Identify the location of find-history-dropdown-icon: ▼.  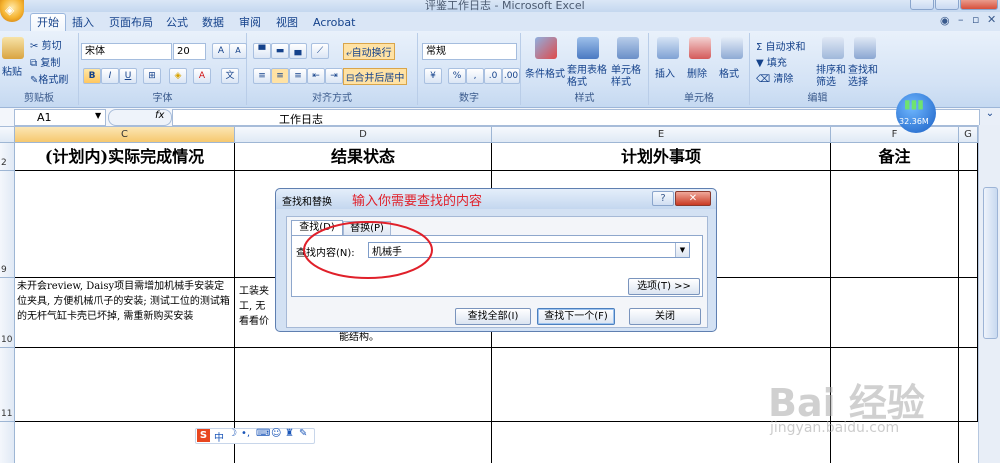
(682, 250).